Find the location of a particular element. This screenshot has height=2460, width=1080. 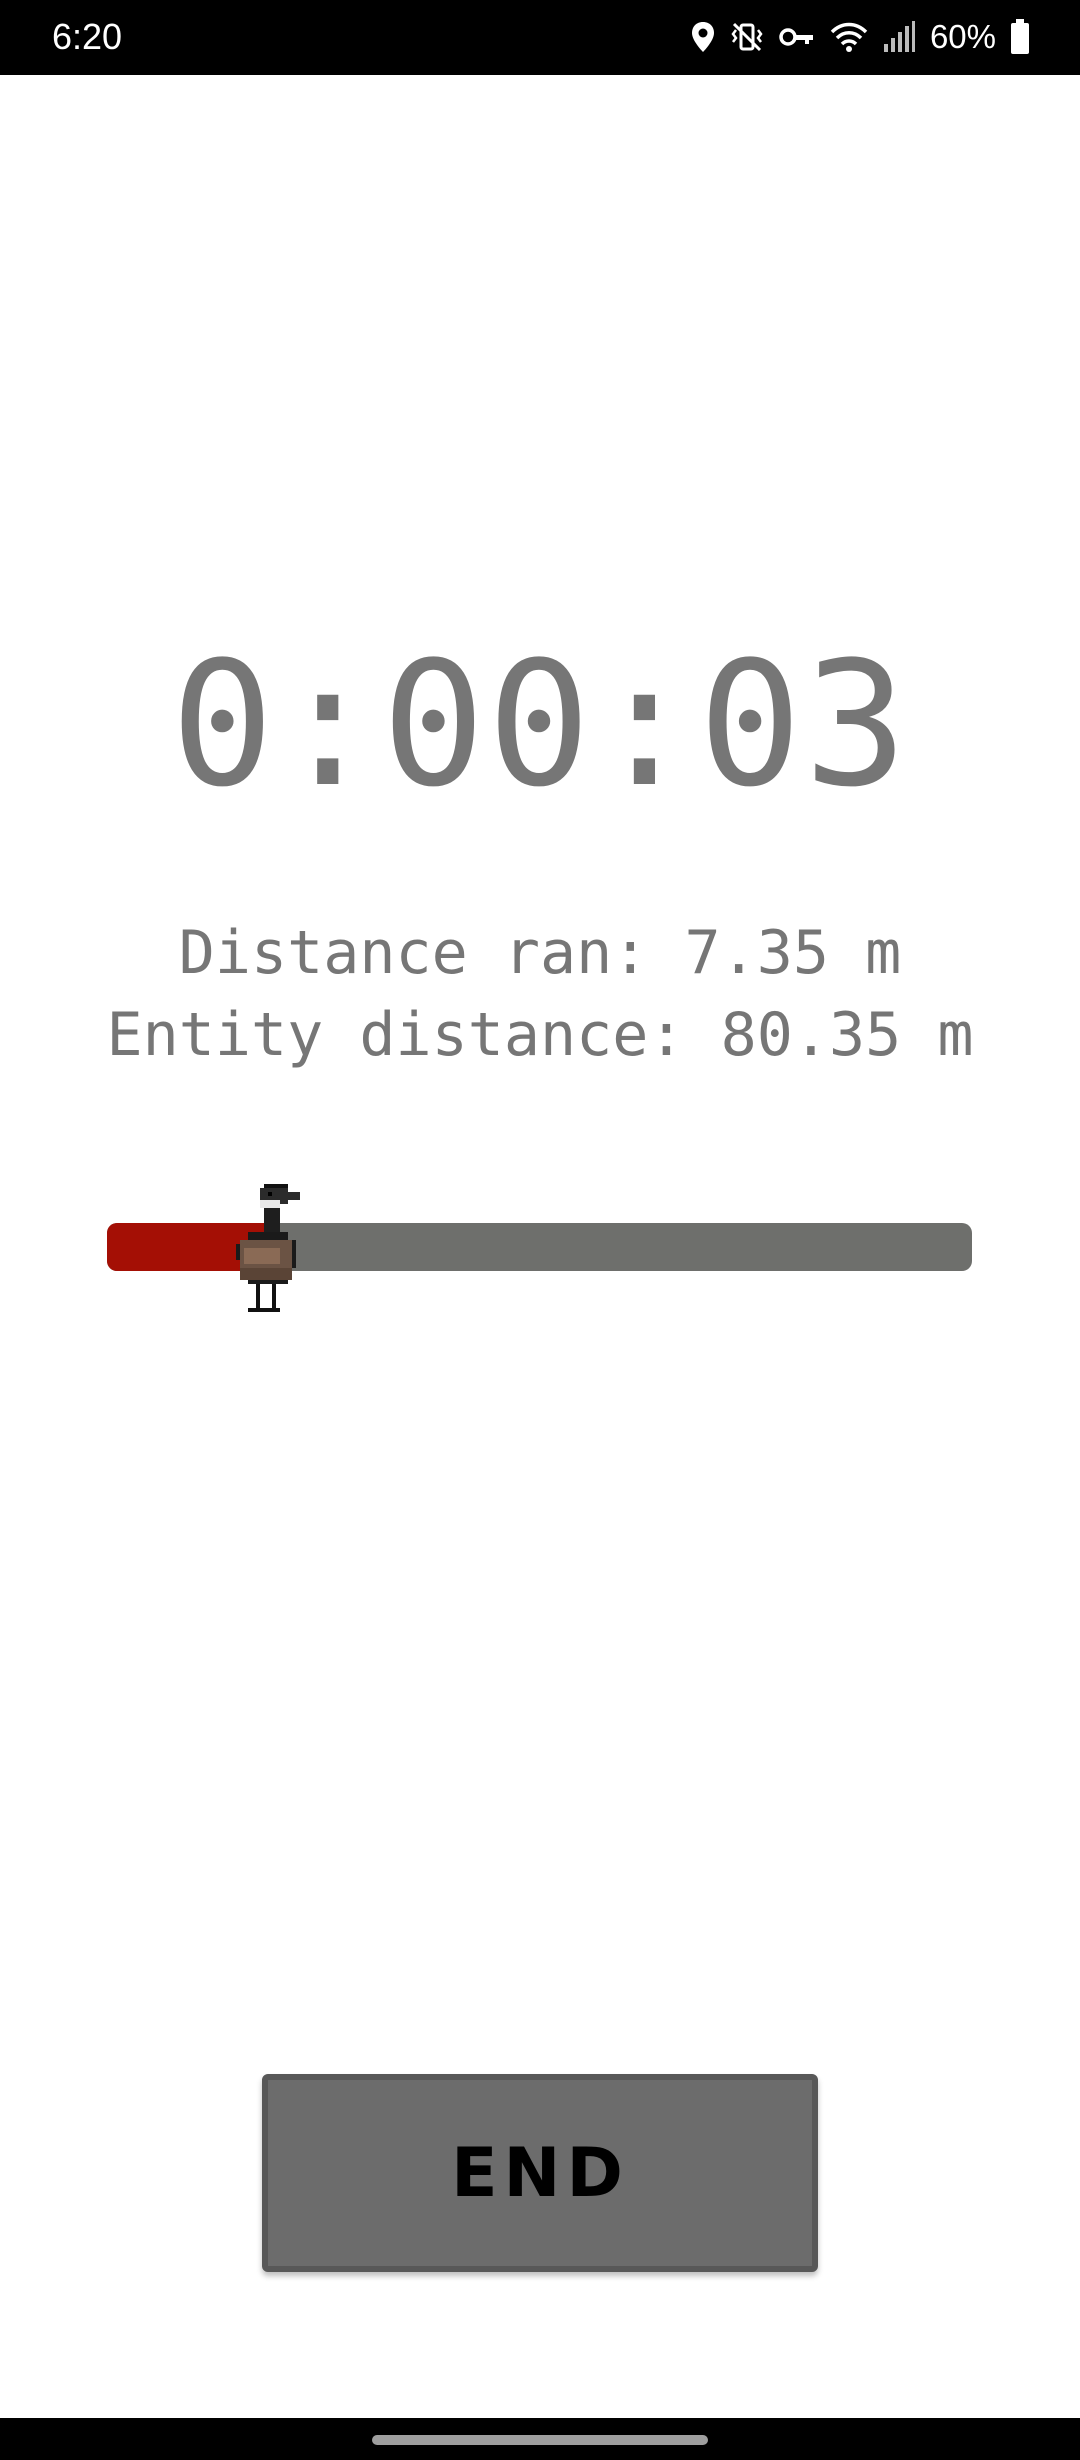

navigation-bar is located at coordinates (540, 2439).